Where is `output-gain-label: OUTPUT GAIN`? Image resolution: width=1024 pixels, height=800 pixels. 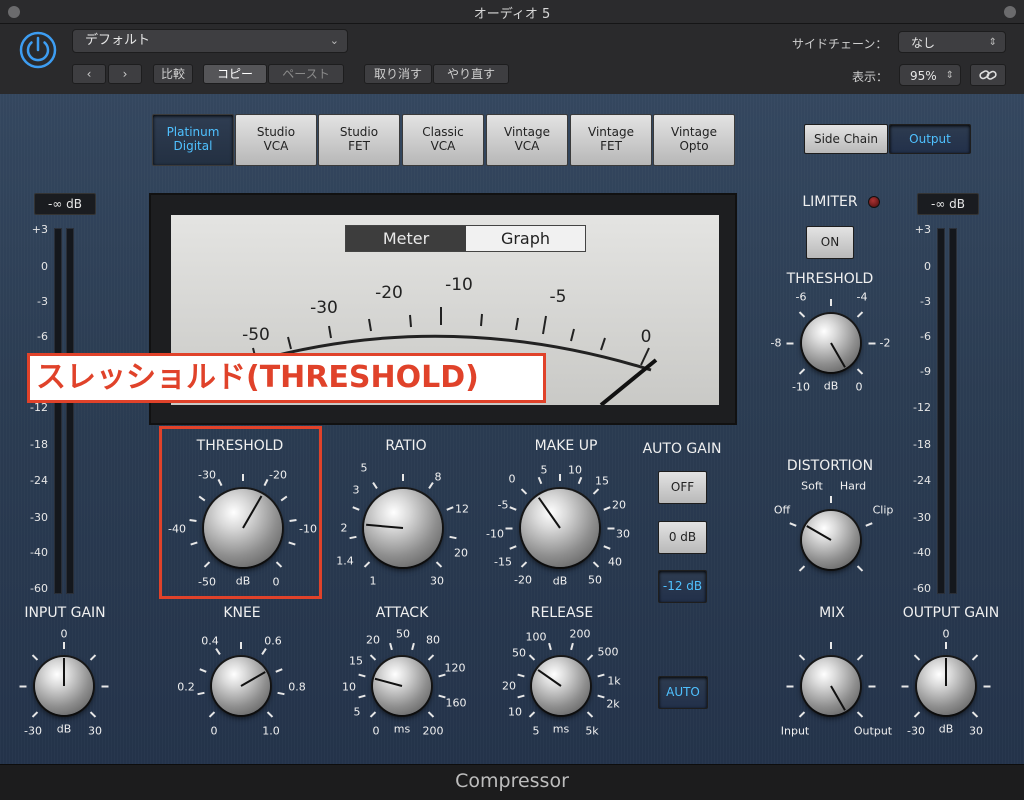 output-gain-label: OUTPUT GAIN is located at coordinates (951, 613).